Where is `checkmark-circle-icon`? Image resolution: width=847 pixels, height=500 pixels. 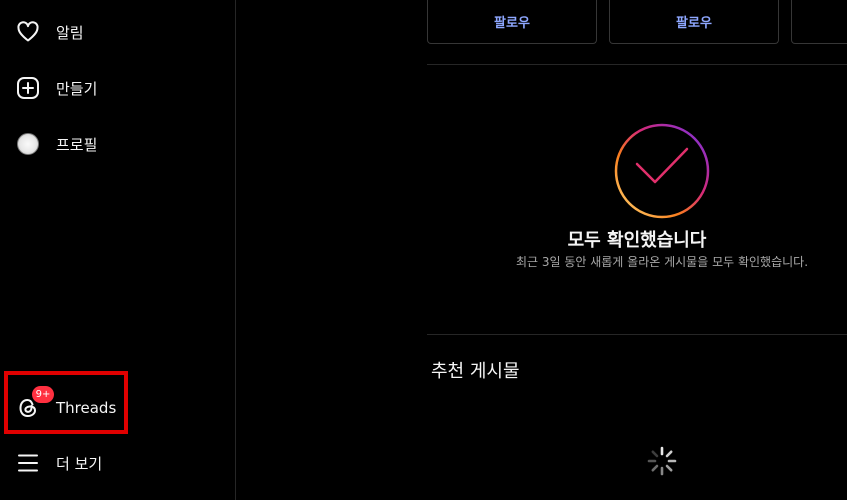 checkmark-circle-icon is located at coordinates (662, 171).